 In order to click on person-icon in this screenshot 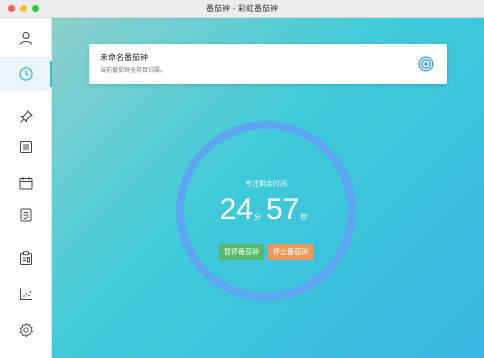, I will do `click(26, 38)`.